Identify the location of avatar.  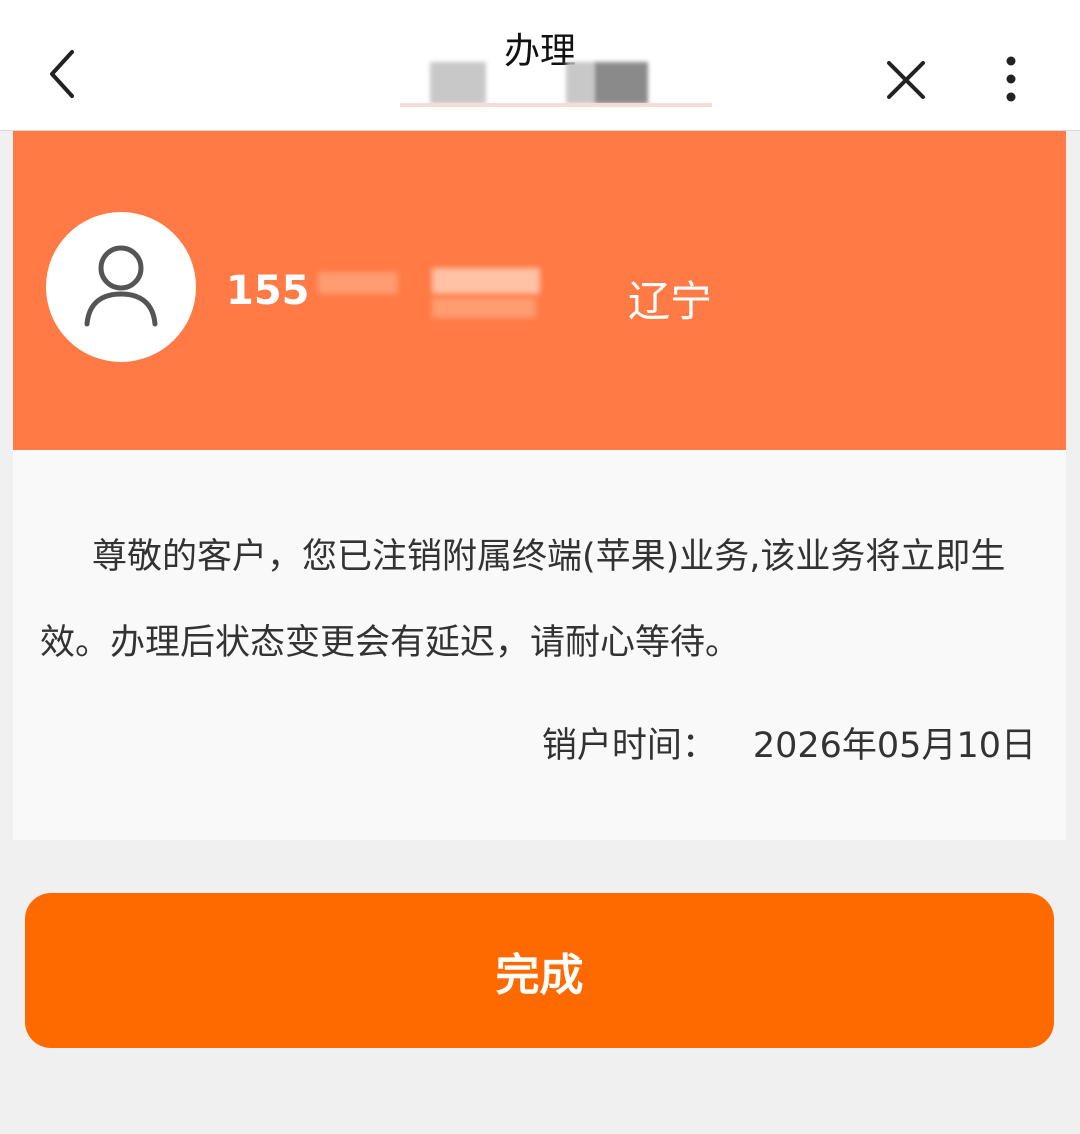
(121, 287).